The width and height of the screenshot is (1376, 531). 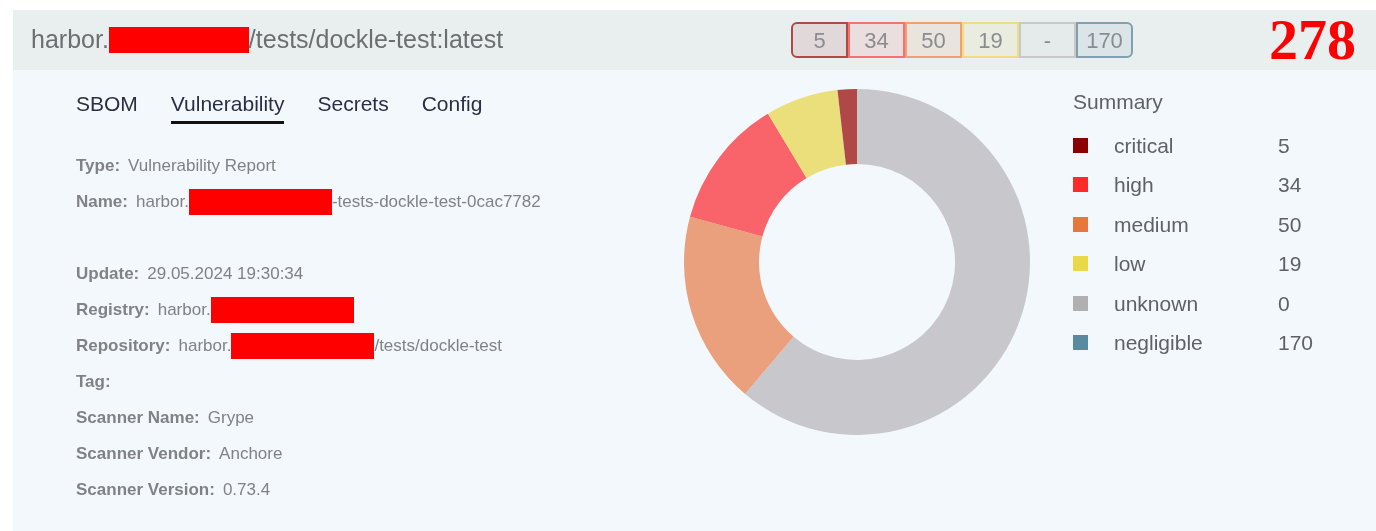 I want to click on tab: Config, so click(x=452, y=105).